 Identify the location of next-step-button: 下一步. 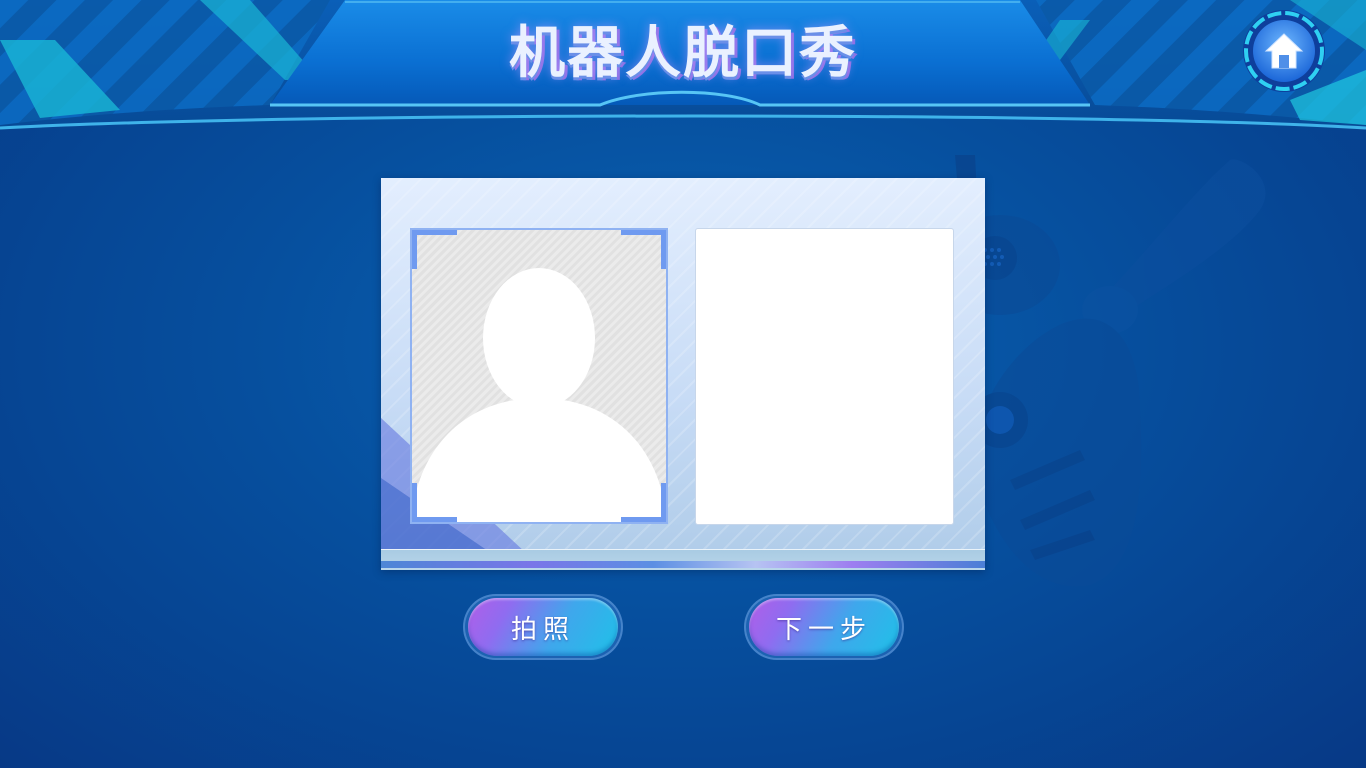
(824, 627).